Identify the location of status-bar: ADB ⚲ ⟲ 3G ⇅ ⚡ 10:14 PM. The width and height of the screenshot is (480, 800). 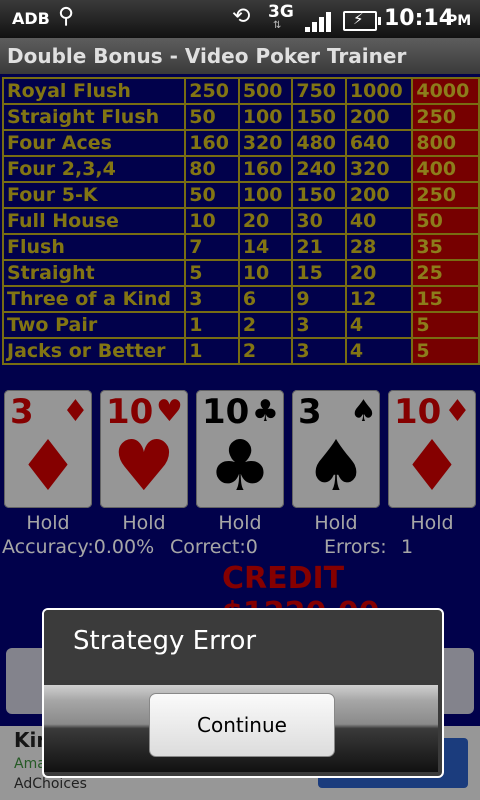
(240, 19).